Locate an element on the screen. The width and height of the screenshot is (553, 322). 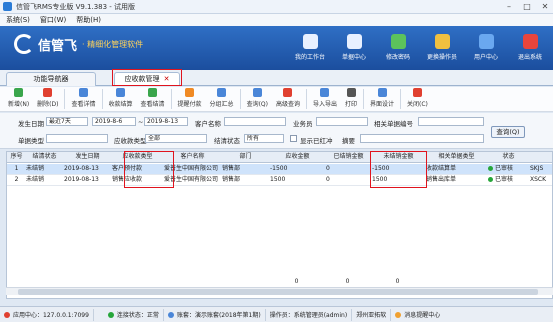
toolbar-button: 高级查询 is located at coordinates (288, 99).